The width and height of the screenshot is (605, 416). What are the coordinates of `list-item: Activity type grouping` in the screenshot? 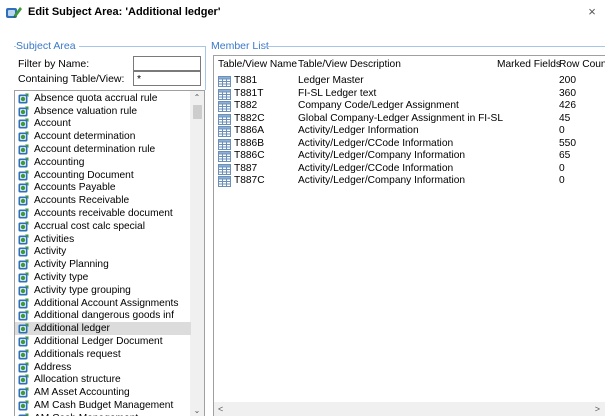 It's located at (103, 290).